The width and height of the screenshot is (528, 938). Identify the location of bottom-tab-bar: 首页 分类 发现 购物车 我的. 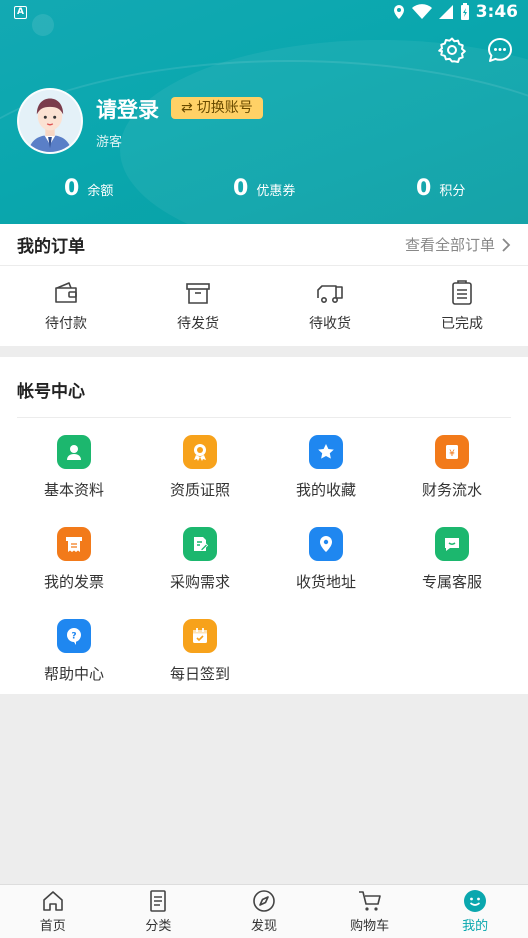
(264, 911).